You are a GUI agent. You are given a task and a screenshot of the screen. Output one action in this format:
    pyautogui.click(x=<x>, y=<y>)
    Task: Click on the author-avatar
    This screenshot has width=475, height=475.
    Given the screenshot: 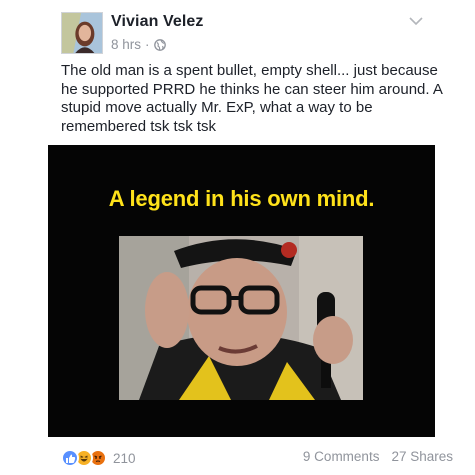 What is the action you would take?
    pyautogui.click(x=82, y=33)
    